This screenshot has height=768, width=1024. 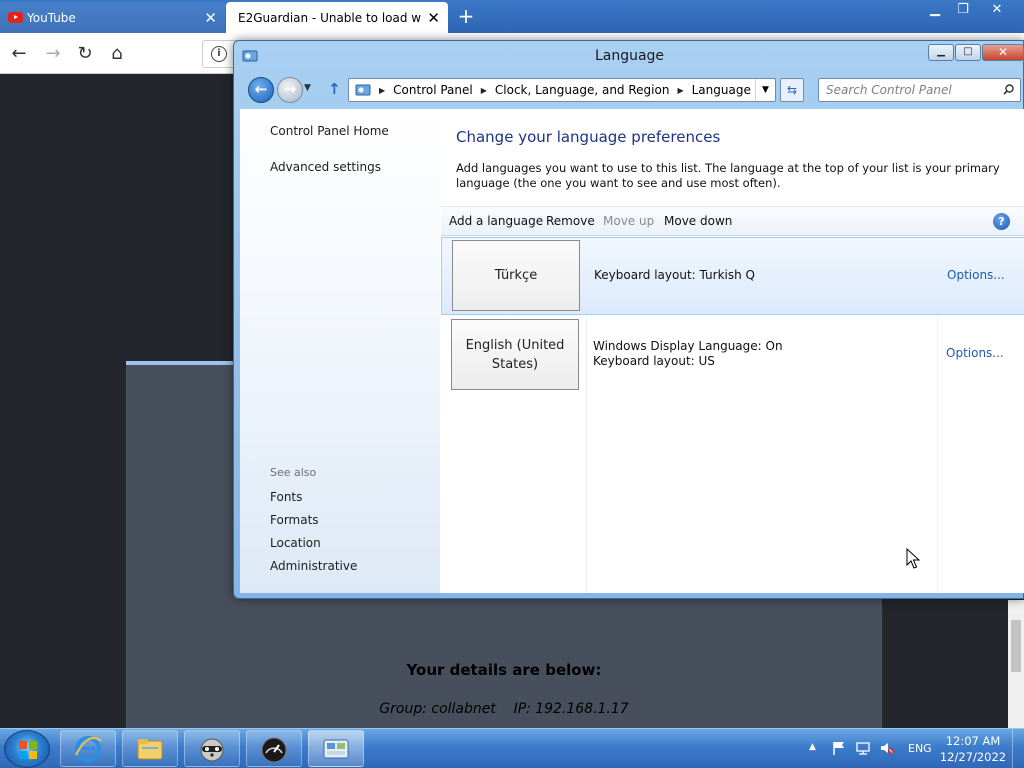 What do you see at coordinates (515, 354) in the screenshot?
I see `language-tile: English (United States)` at bounding box center [515, 354].